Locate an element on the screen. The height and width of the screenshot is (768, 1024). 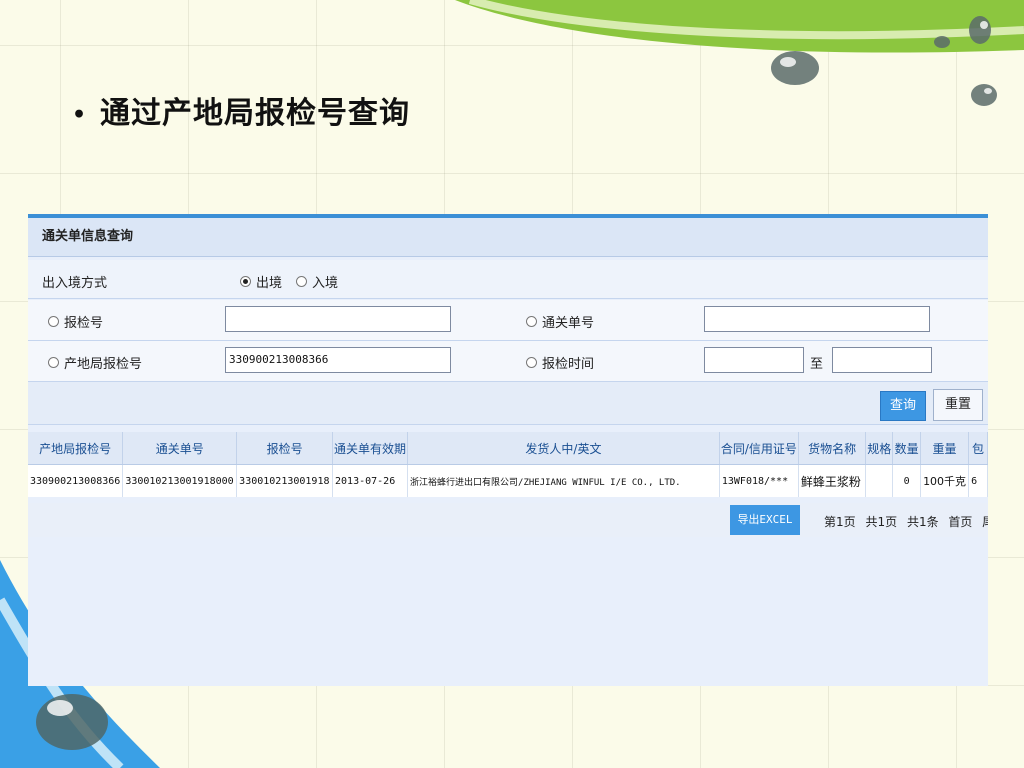
time-to-separator: 至 is located at coordinates (817, 364).